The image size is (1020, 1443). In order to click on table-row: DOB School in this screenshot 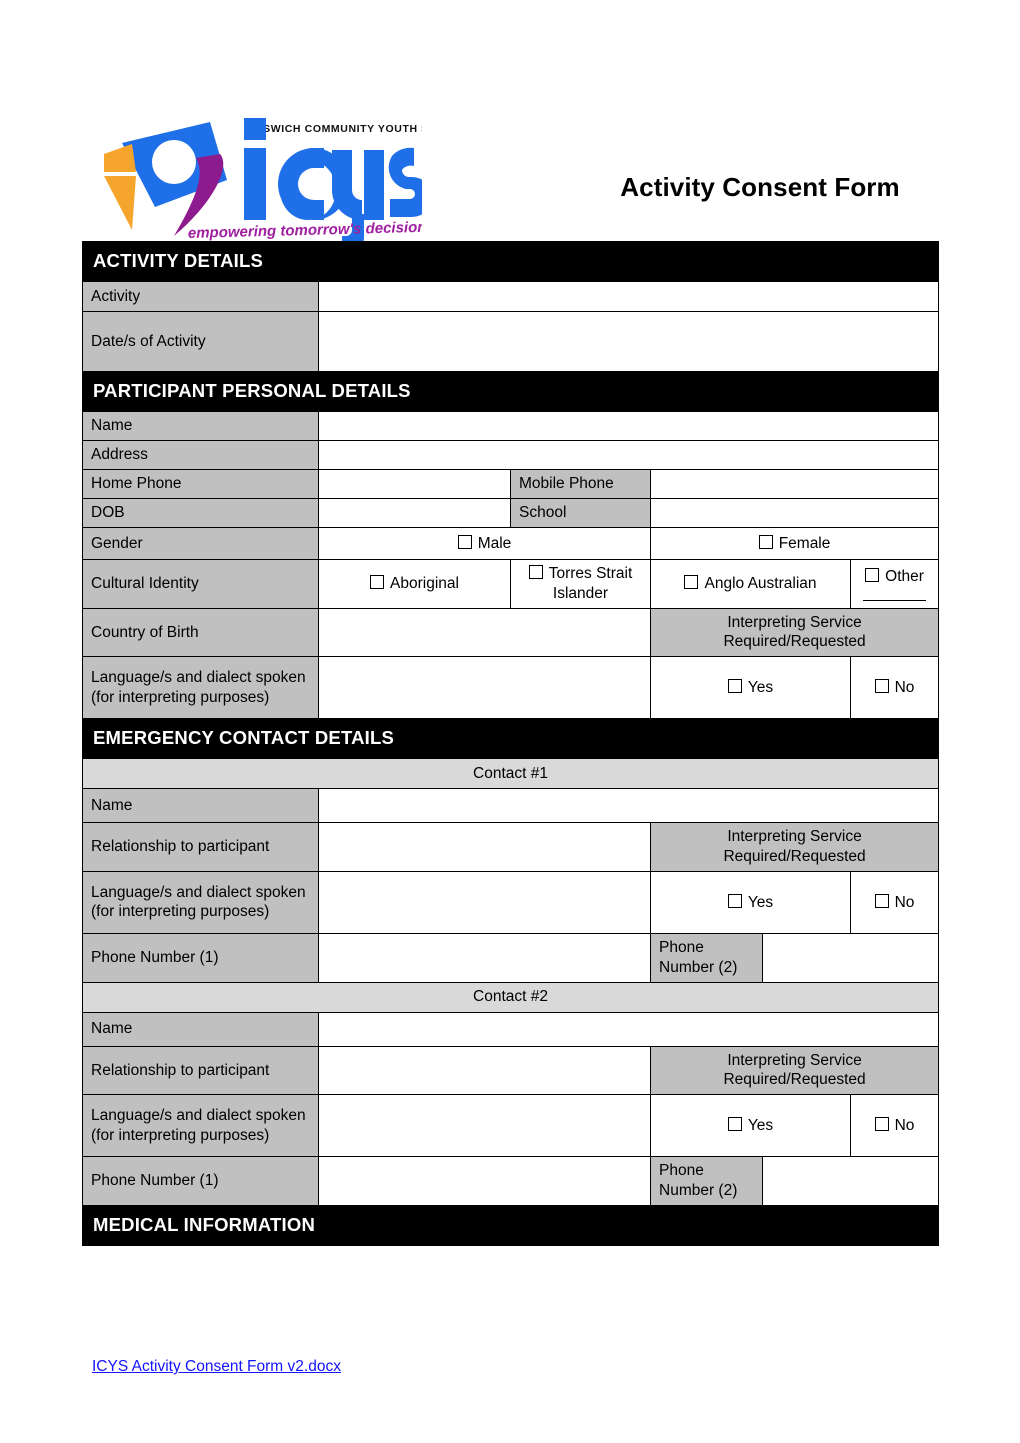, I will do `click(511, 513)`.